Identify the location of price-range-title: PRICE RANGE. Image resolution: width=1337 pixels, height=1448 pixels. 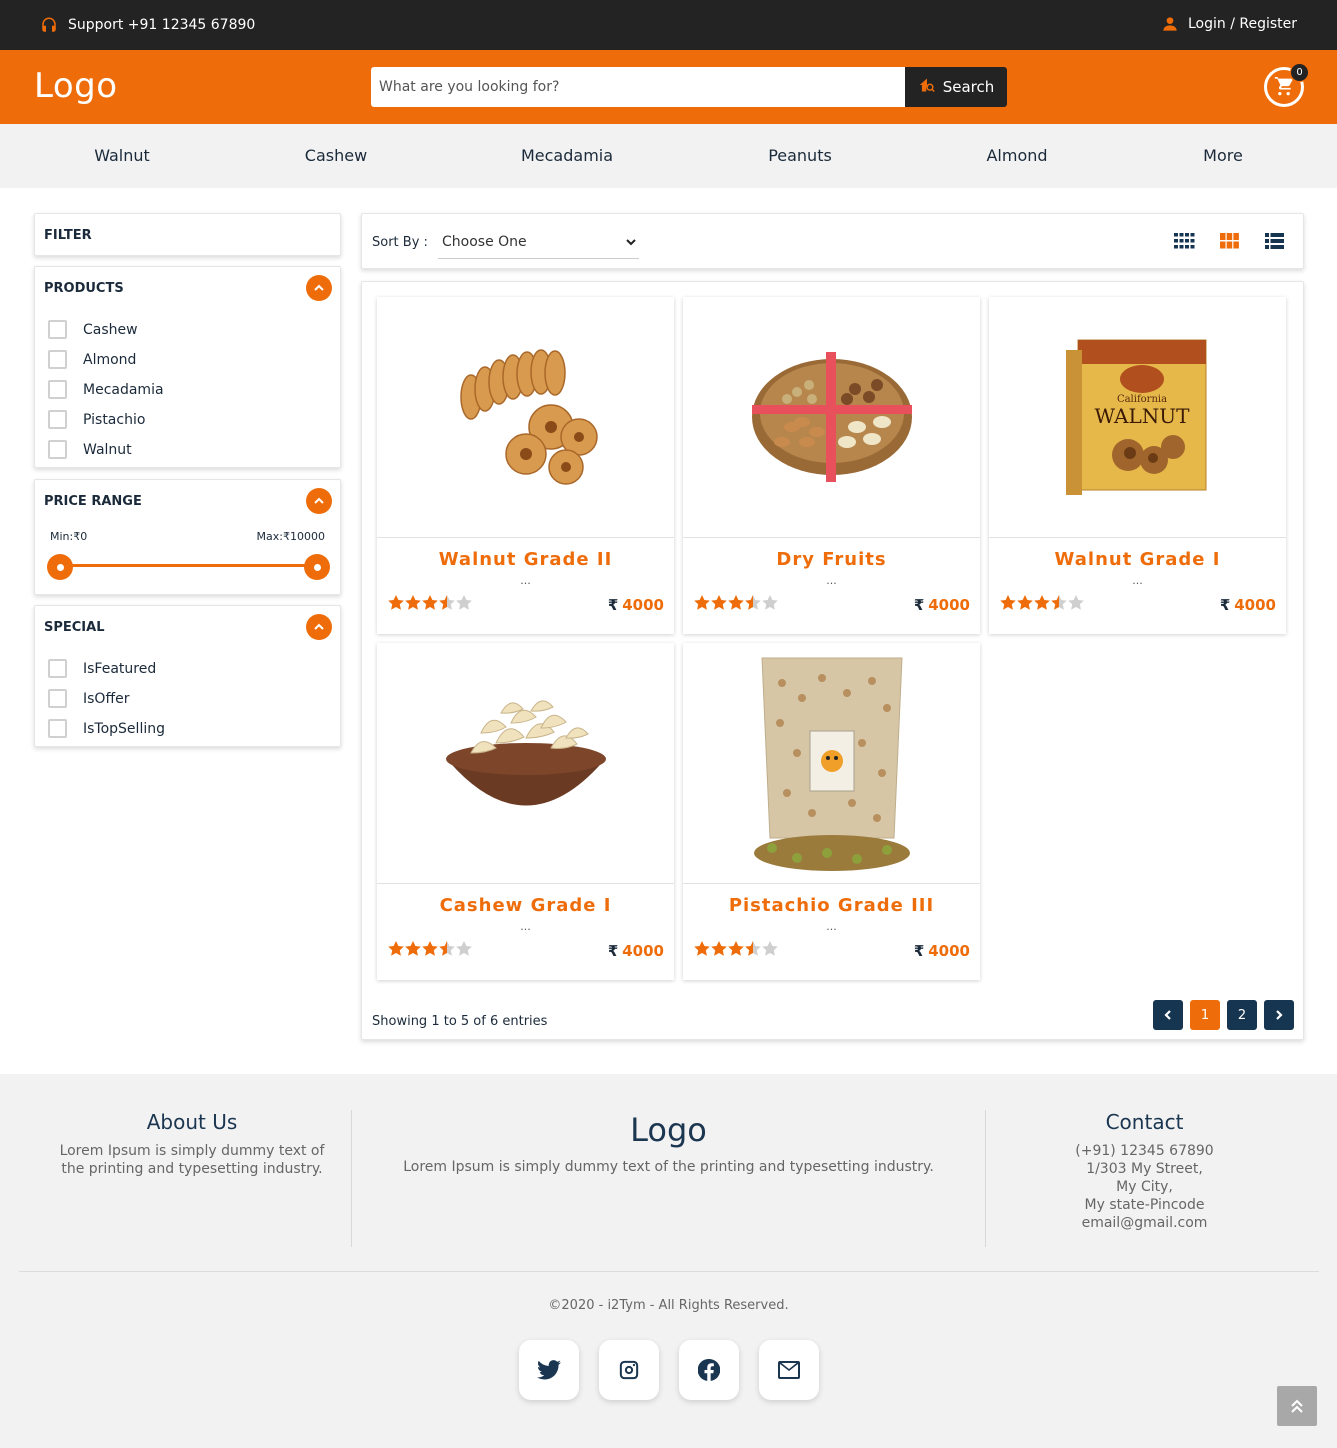
(93, 501).